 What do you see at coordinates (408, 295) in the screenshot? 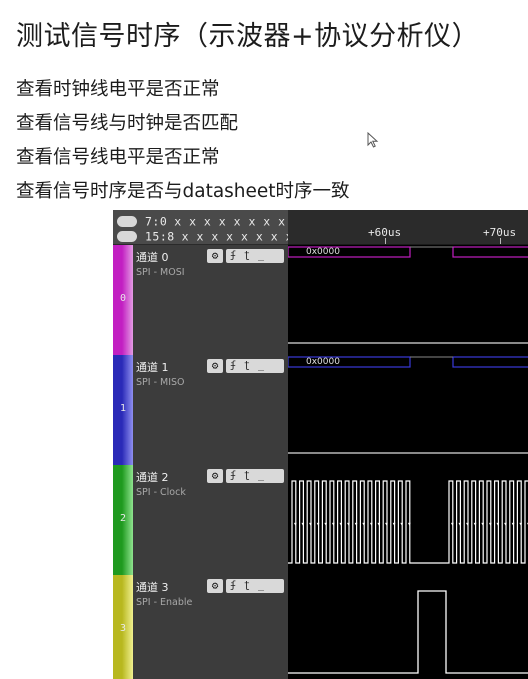
I see `mosi-trace` at bounding box center [408, 295].